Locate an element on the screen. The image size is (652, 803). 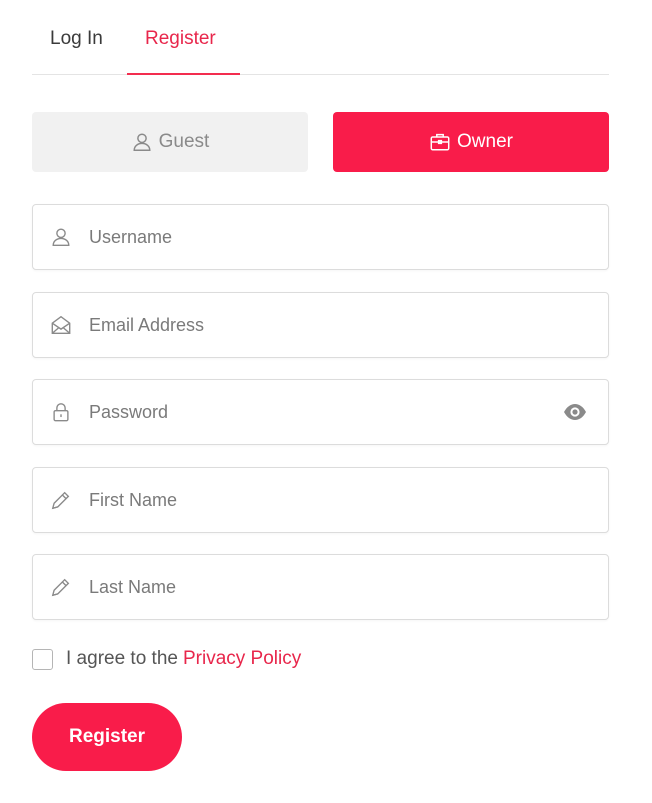
first-name-field is located at coordinates (320, 500).